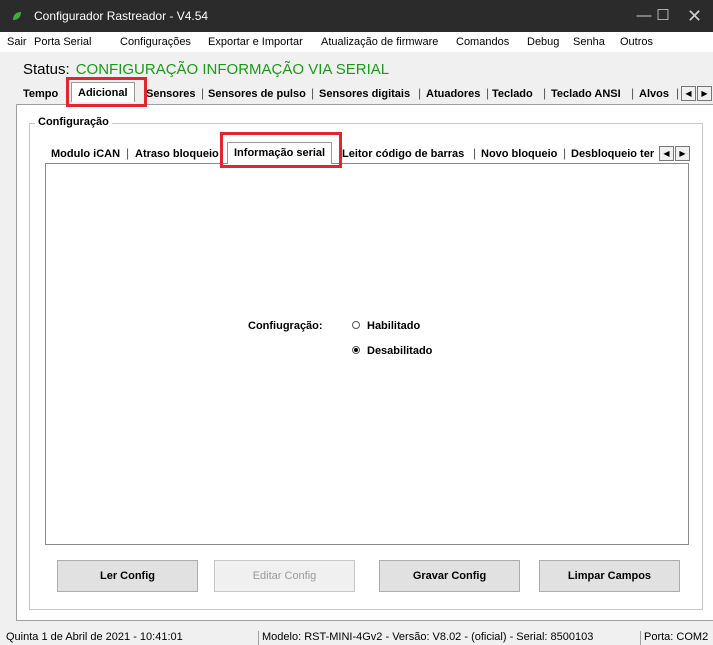  Describe the element at coordinates (403, 154) in the screenshot. I see `subtab-leitor-codigo-barras: Leitor código de barras` at that location.